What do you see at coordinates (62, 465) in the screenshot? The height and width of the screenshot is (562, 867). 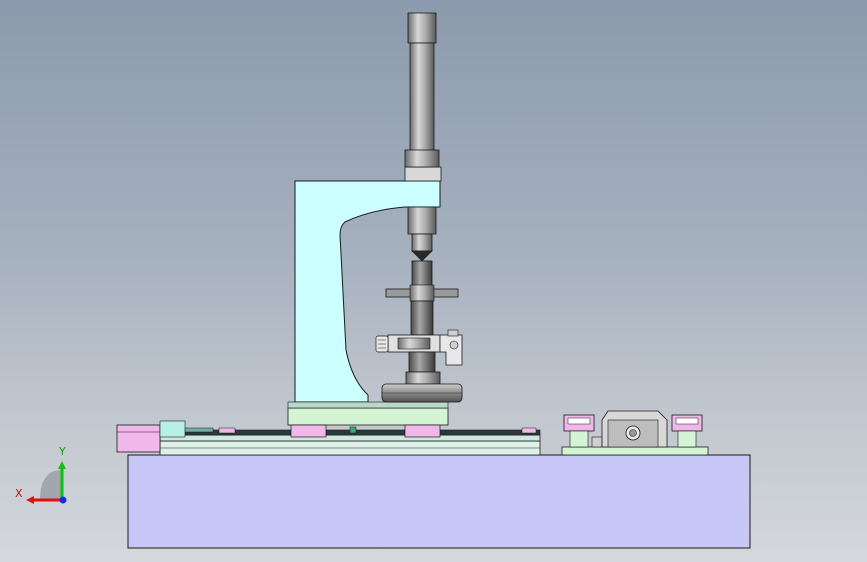 I see `y-axis-arrowhead` at bounding box center [62, 465].